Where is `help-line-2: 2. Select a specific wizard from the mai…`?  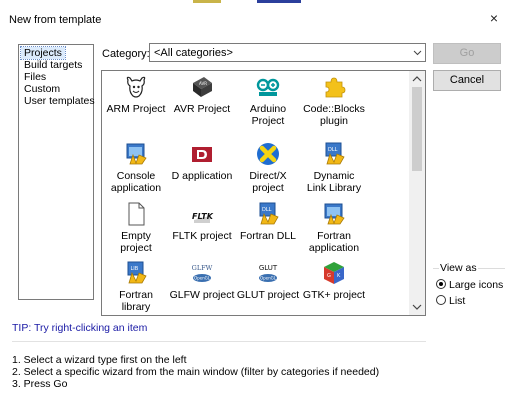
help-line-2: 2. Select a specific wizard from the mai… is located at coordinates (196, 372).